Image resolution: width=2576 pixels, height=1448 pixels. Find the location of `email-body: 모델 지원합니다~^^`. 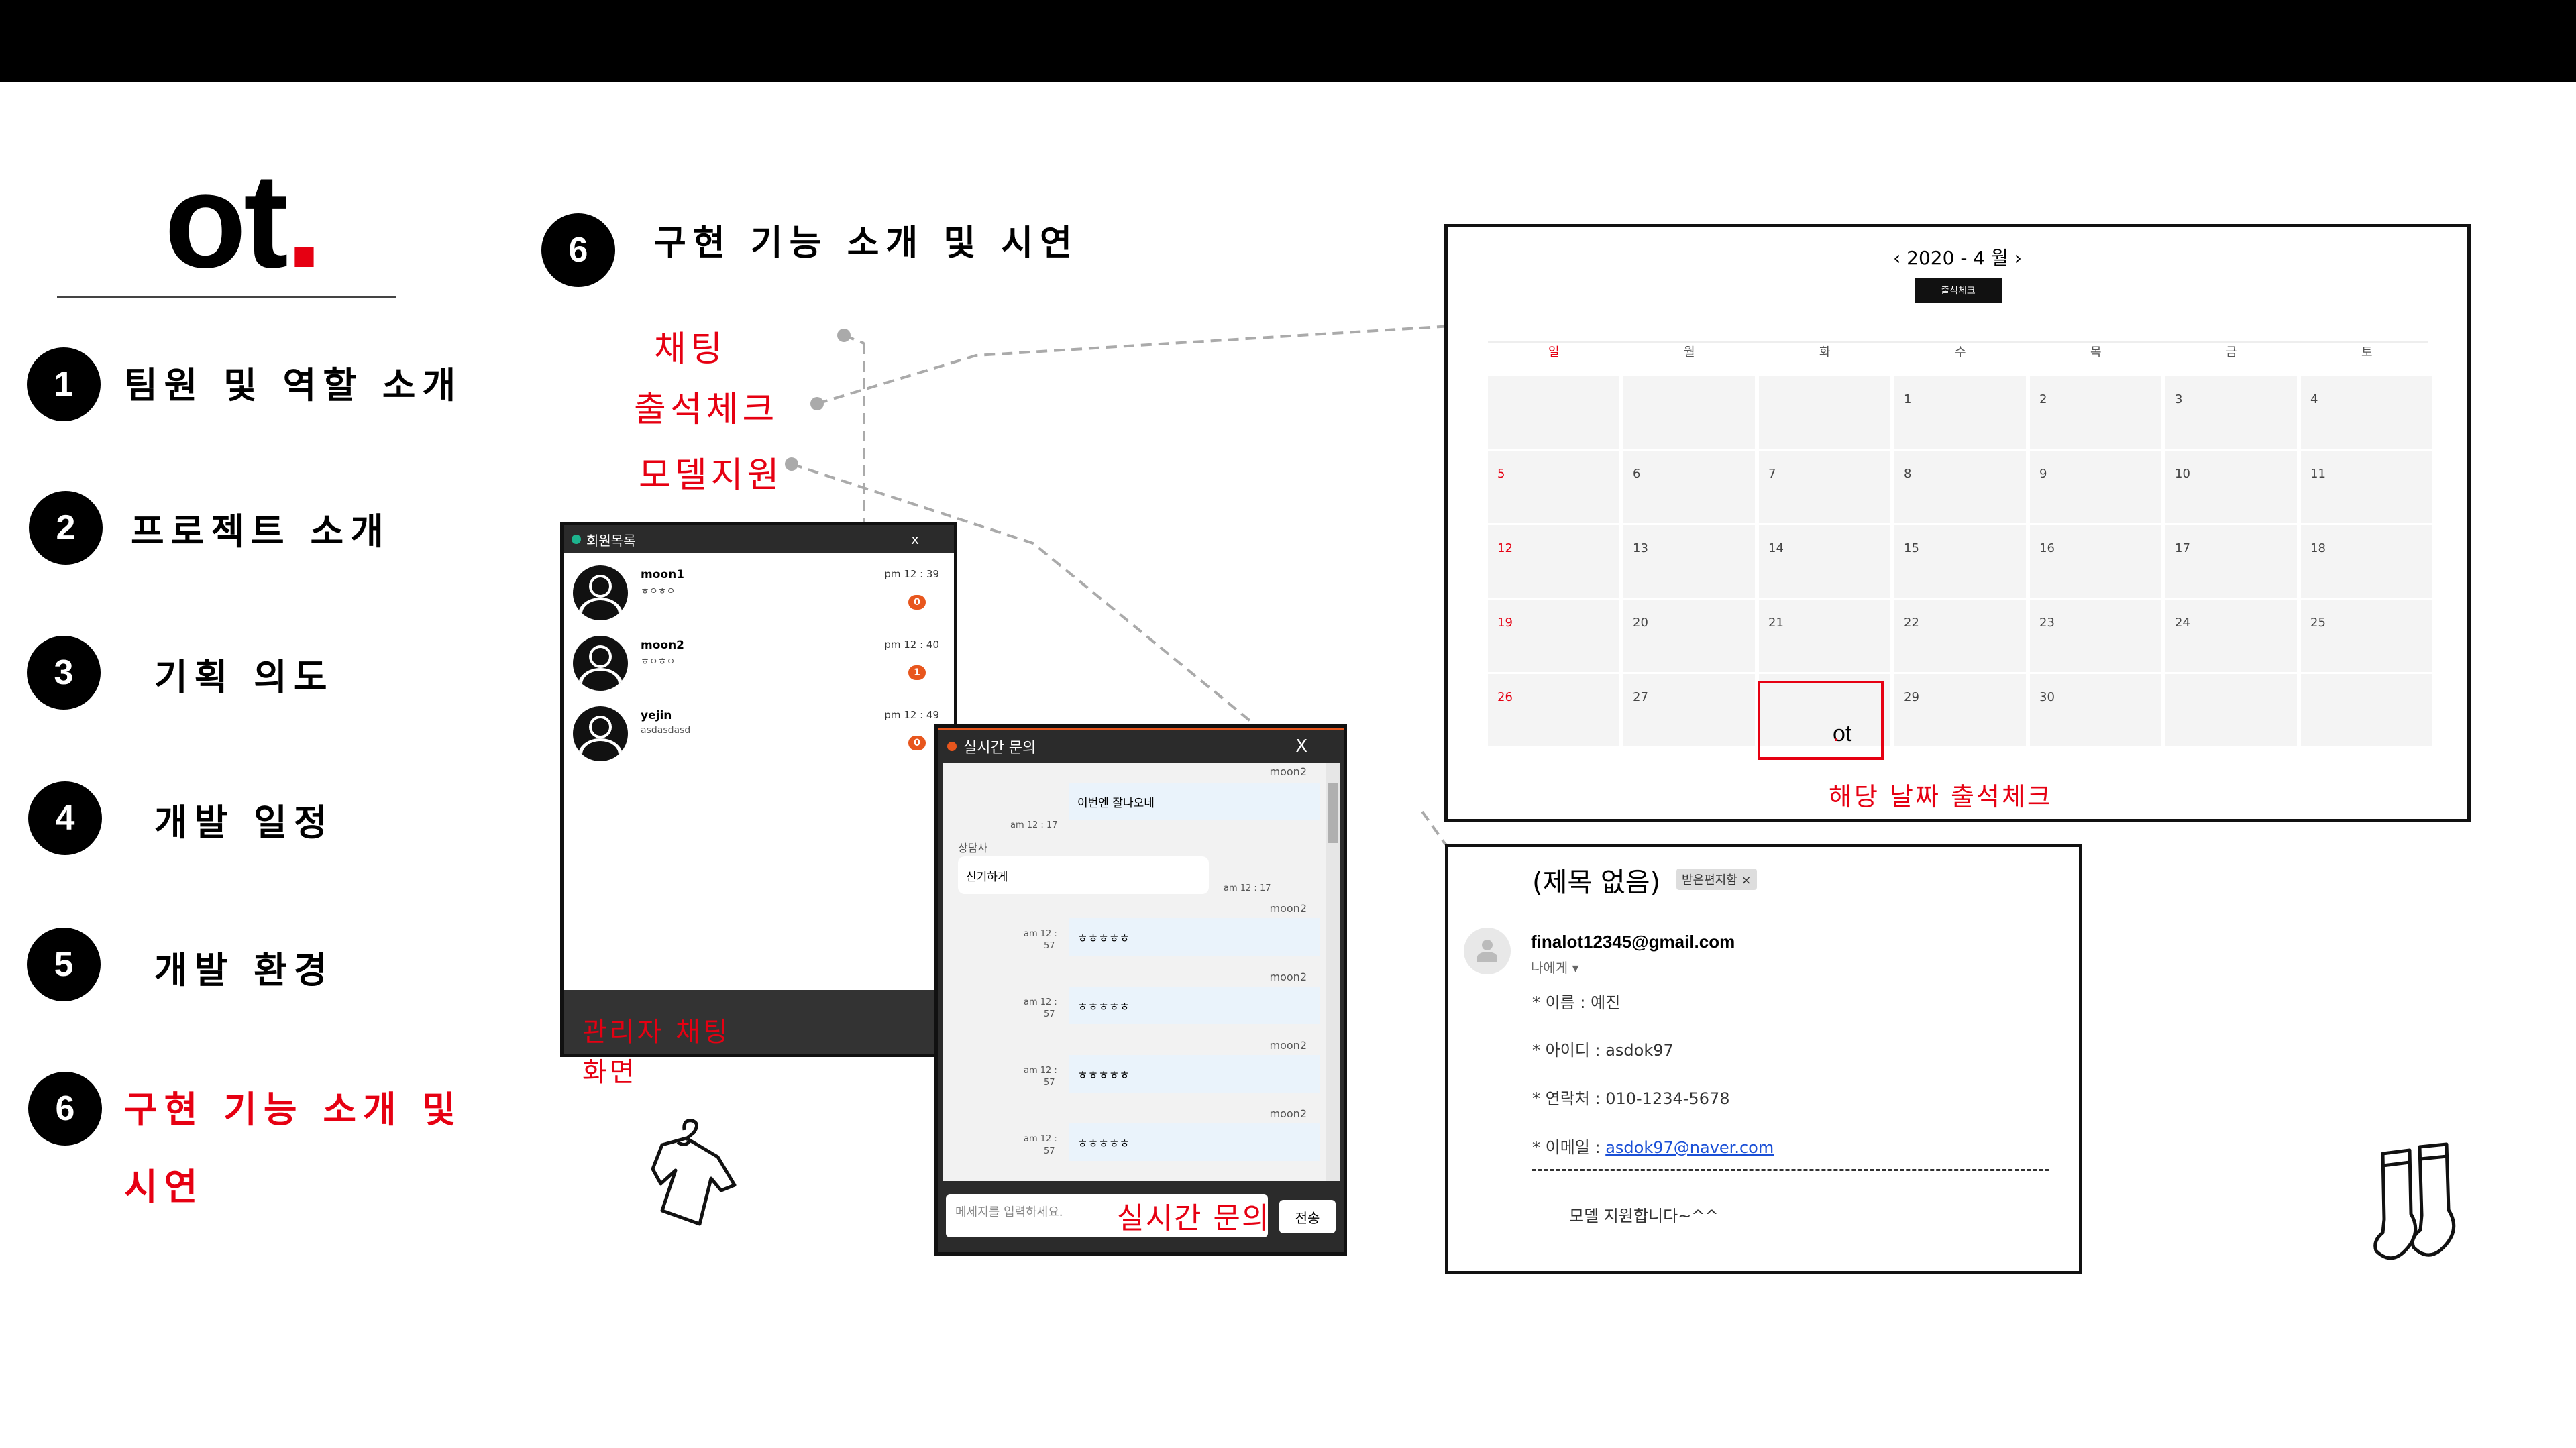

email-body: 모델 지원합니다~^^ is located at coordinates (1644, 1216).